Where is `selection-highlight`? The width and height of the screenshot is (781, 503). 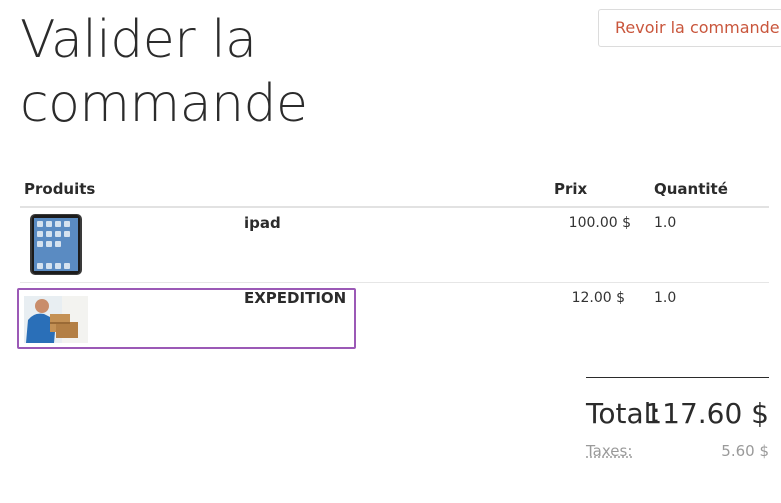 selection-highlight is located at coordinates (186, 318).